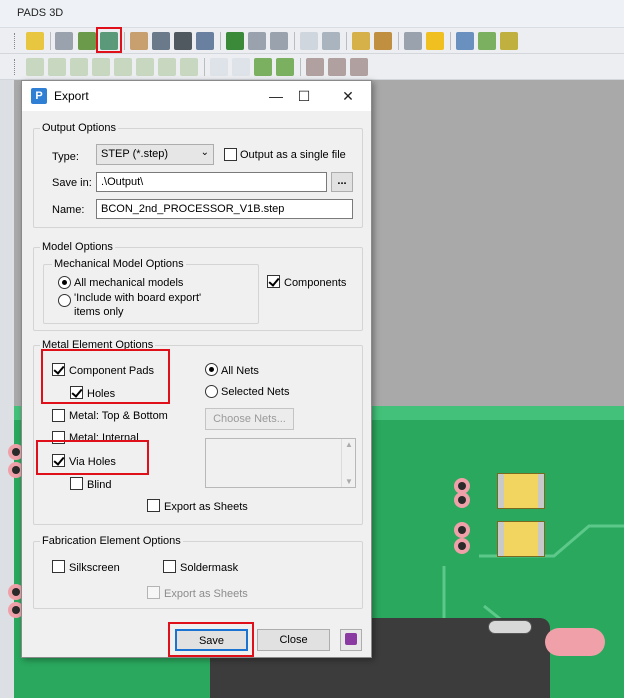 This screenshot has height=698, width=624. What do you see at coordinates (92, 457) in the screenshot?
I see `highlight-via-holes` at bounding box center [92, 457].